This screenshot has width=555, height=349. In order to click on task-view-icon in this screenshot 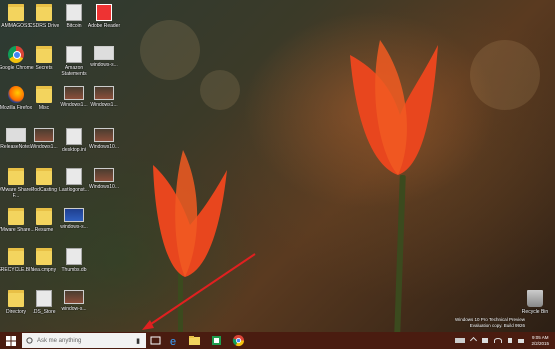, I will do `click(155, 340)`.